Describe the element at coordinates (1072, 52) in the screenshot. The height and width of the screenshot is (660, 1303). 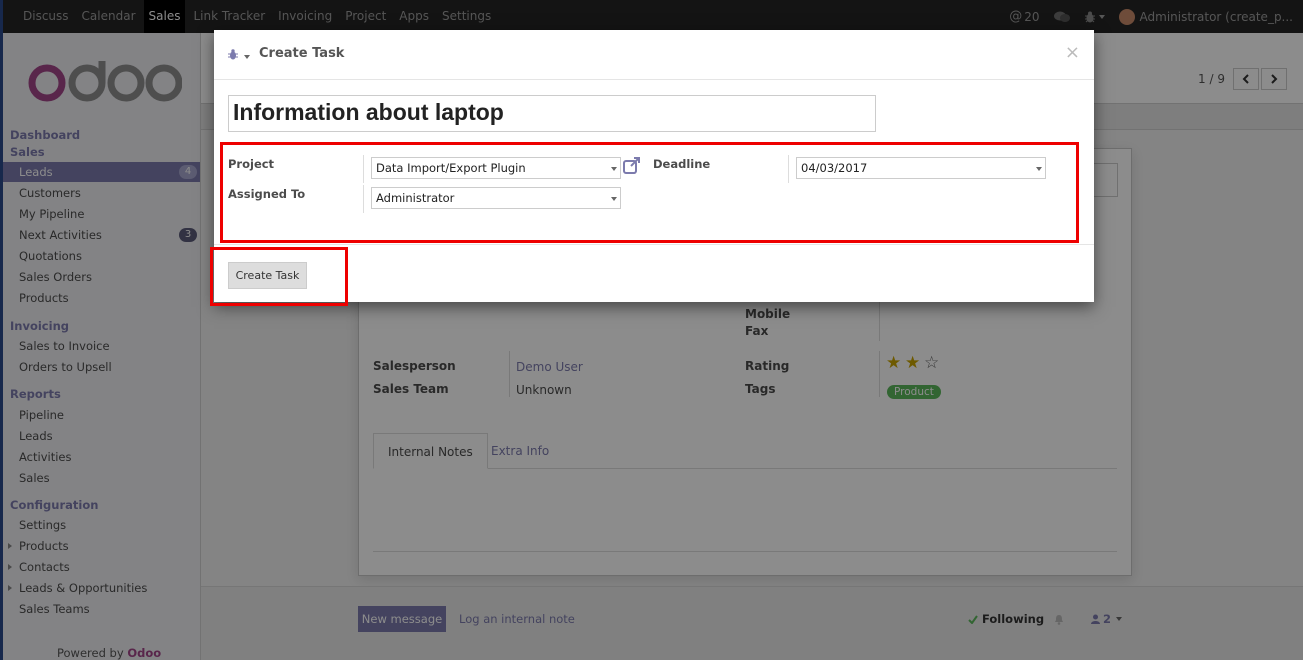
I see `close-icon: ×` at that location.